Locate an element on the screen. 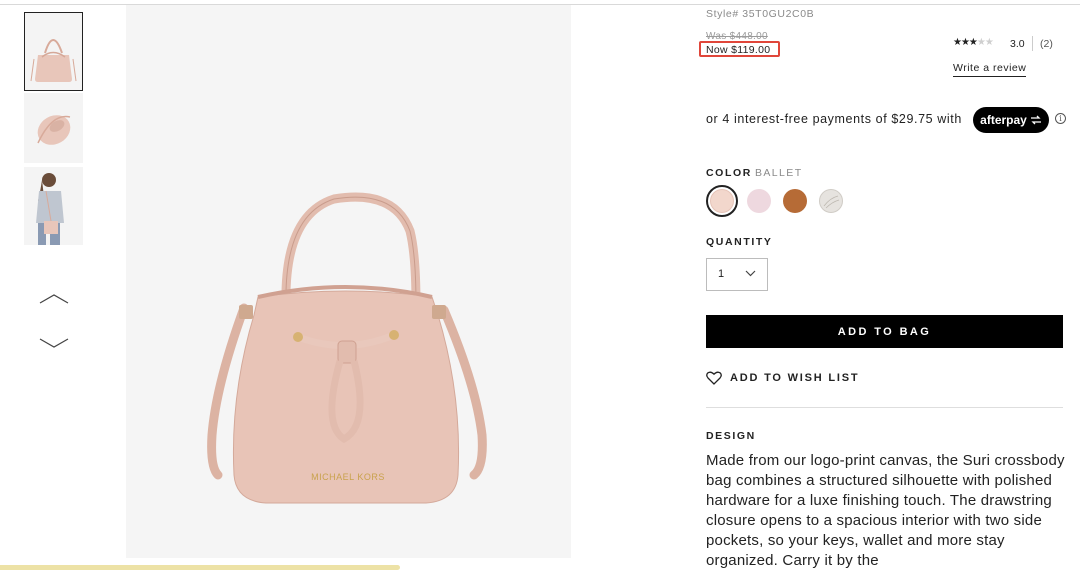  rating-stars: ★★★★★ is located at coordinates (973, 42).